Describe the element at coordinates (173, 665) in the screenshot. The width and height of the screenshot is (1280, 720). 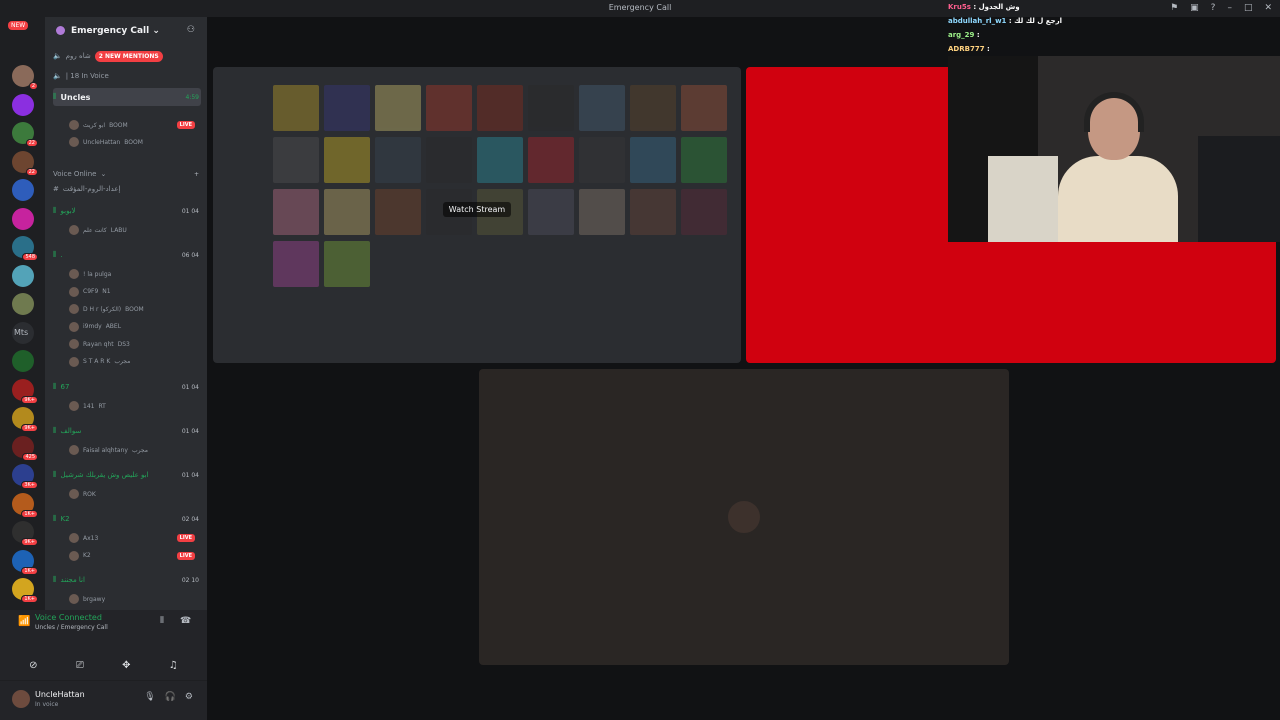
I see `soundboard-icon: ♫` at that location.